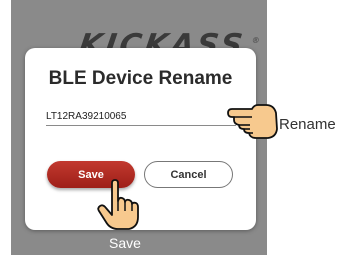 The image size is (359, 255). I want to click on device-name-input, so click(141, 116).